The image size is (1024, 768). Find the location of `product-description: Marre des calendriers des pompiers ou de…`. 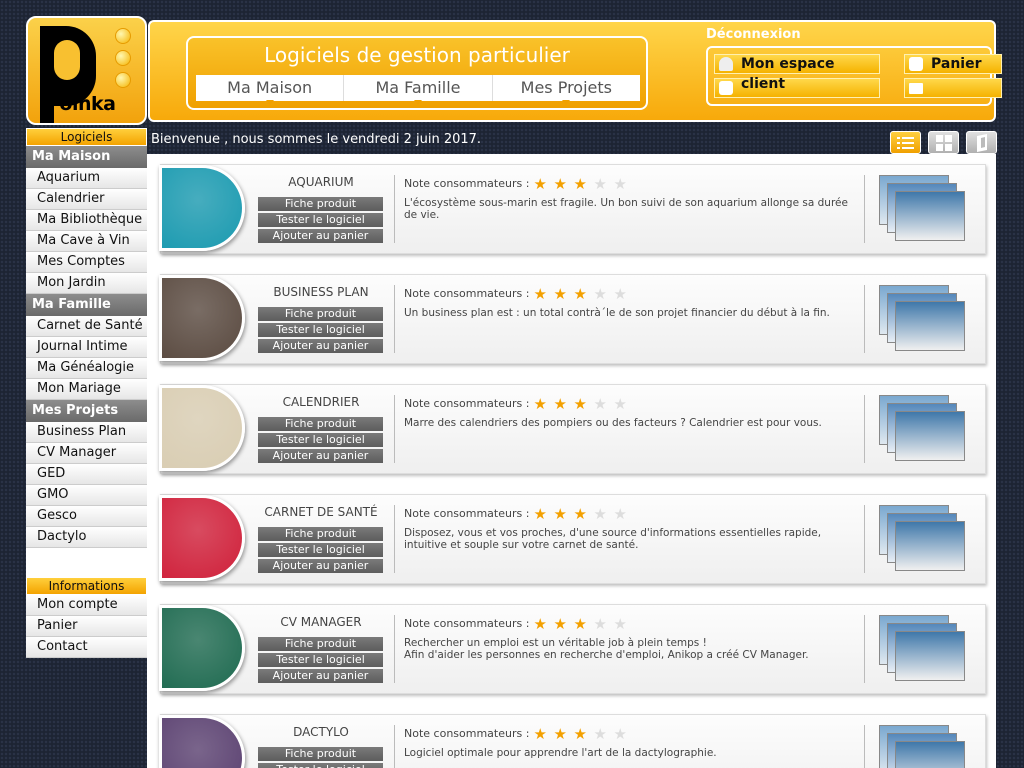

product-description: Marre des calendriers des pompiers ou de… is located at coordinates (613, 423).